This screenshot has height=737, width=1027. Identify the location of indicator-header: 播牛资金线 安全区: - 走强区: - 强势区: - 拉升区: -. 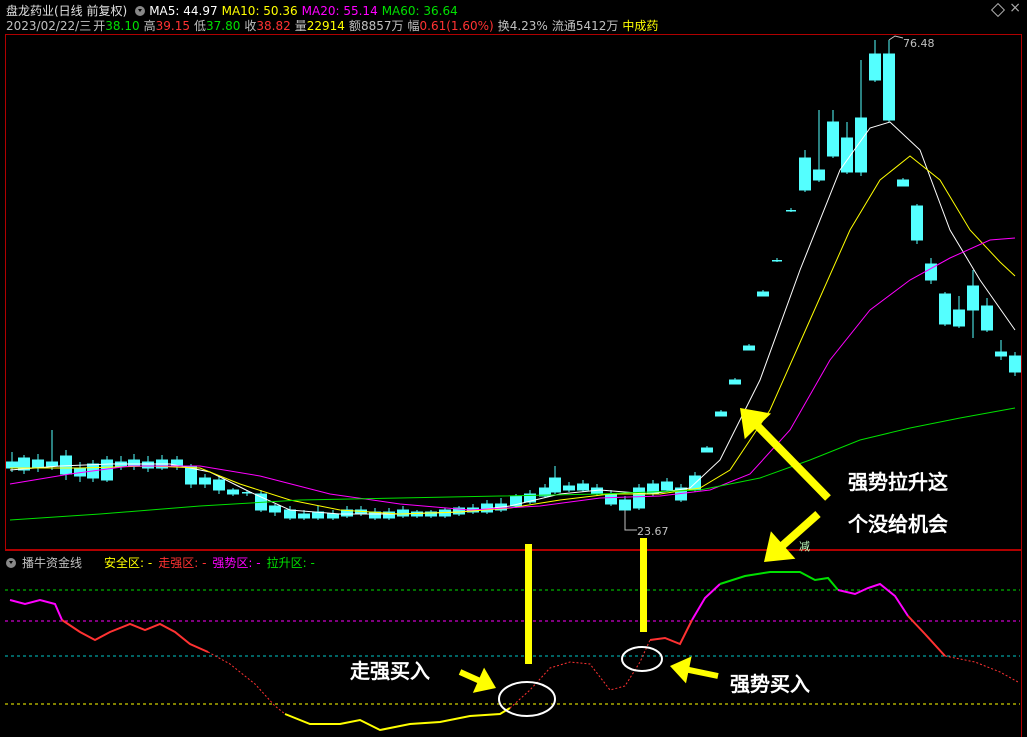
(163, 562).